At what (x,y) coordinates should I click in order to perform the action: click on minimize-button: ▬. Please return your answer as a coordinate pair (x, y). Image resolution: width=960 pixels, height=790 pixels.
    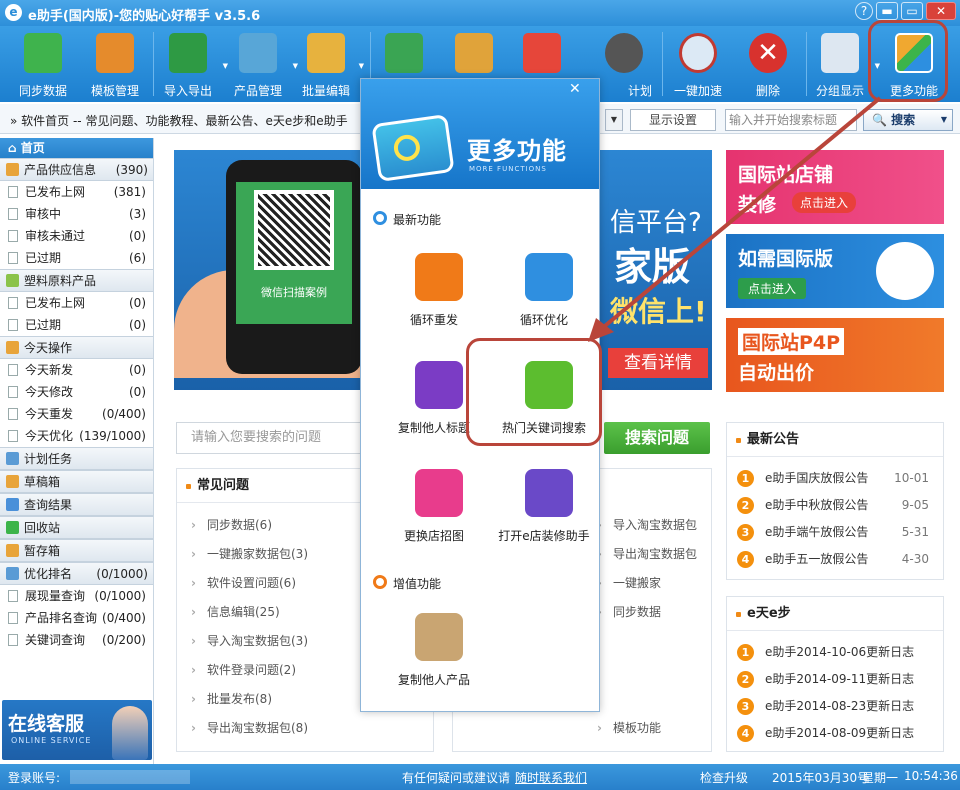
    Looking at the image, I should click on (887, 11).